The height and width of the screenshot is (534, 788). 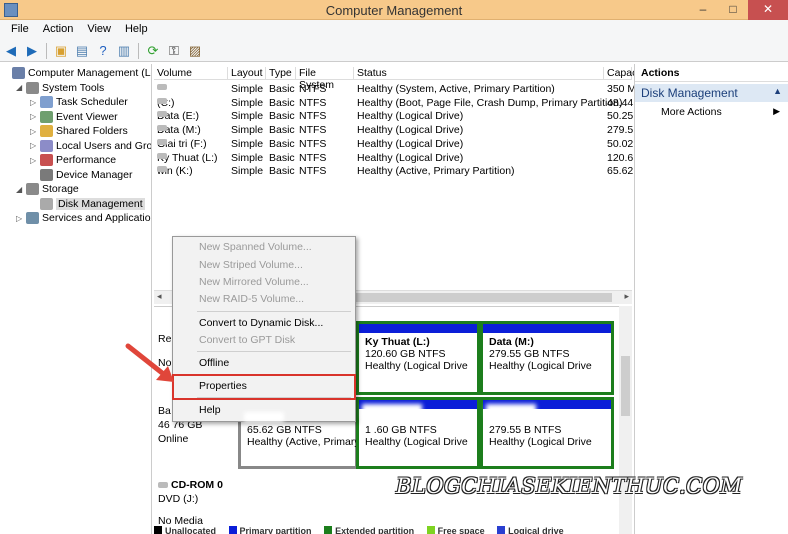 I want to click on disk-settings-icon: ▨, so click(x=195, y=51).